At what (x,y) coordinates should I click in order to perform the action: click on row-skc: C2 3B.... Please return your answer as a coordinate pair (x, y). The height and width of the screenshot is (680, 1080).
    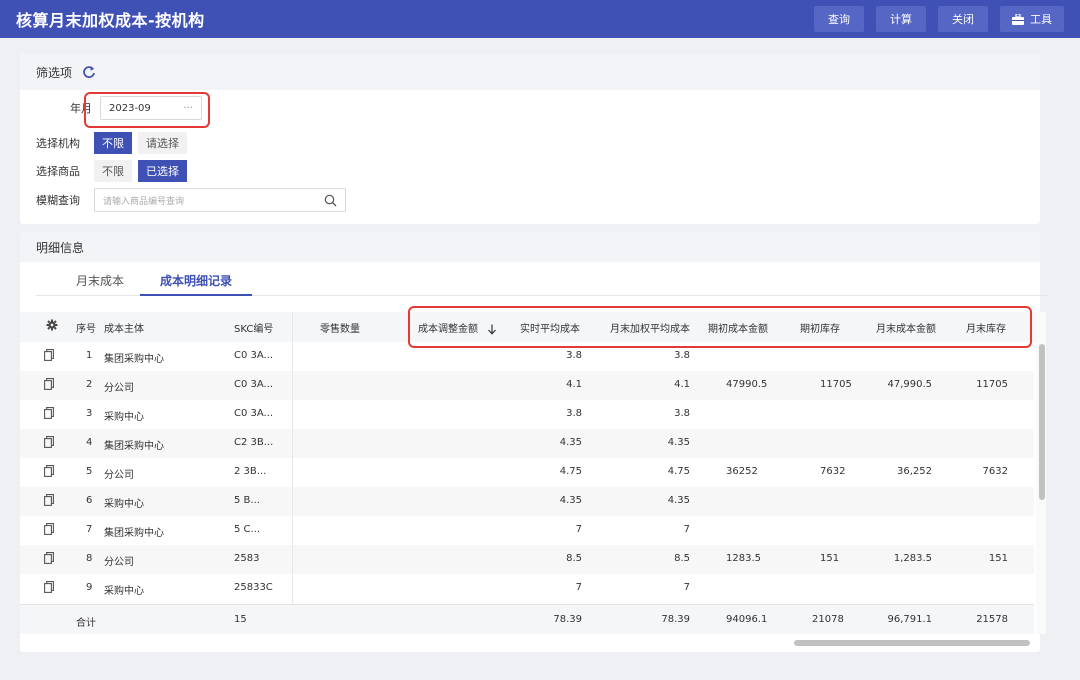
    Looking at the image, I should click on (254, 442).